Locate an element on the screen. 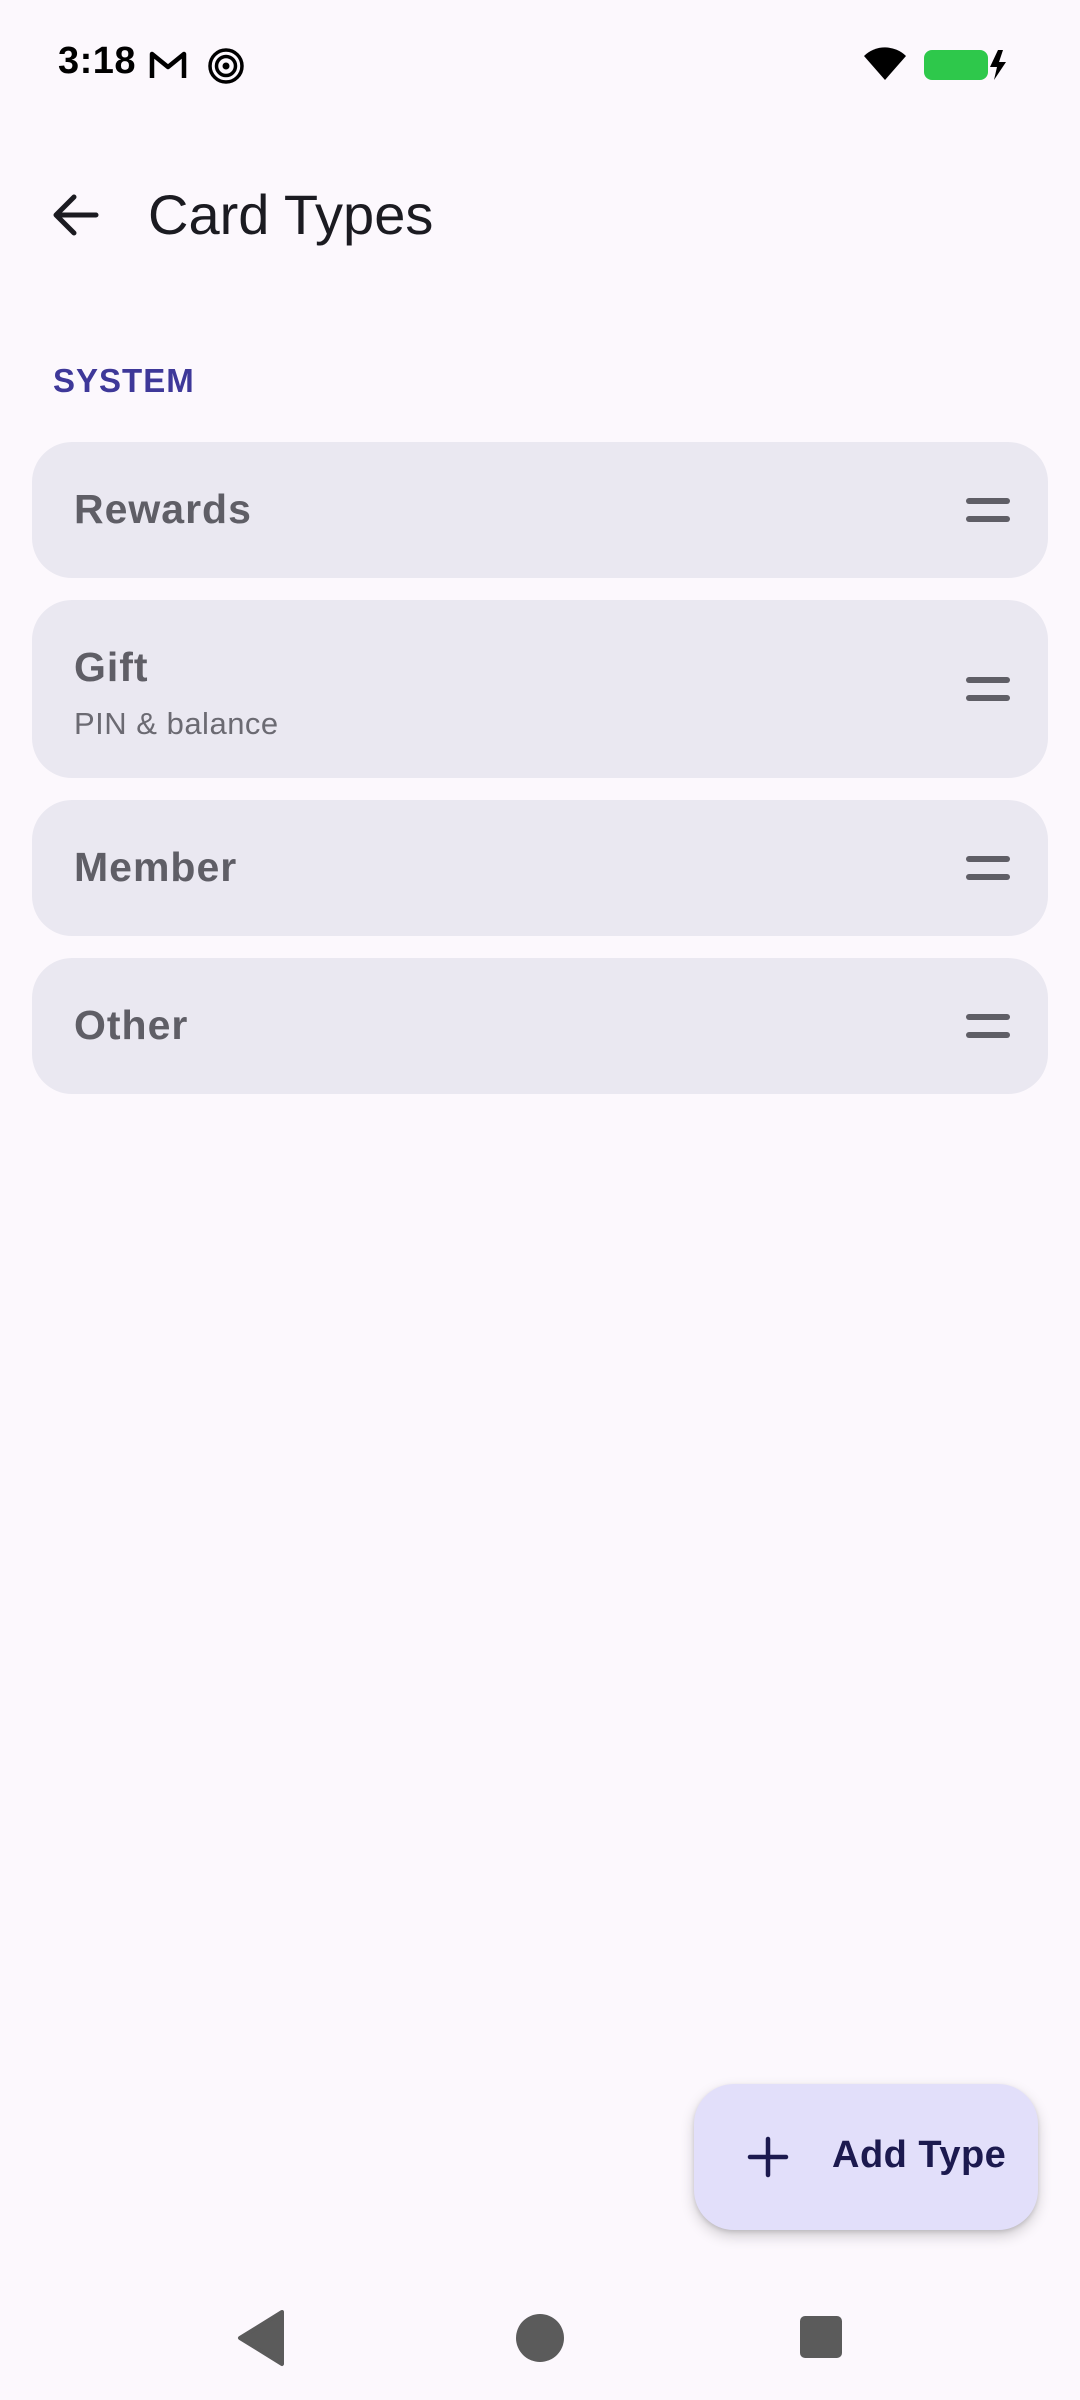 The image size is (1080, 2400). top-app-bar: Card Types is located at coordinates (540, 215).